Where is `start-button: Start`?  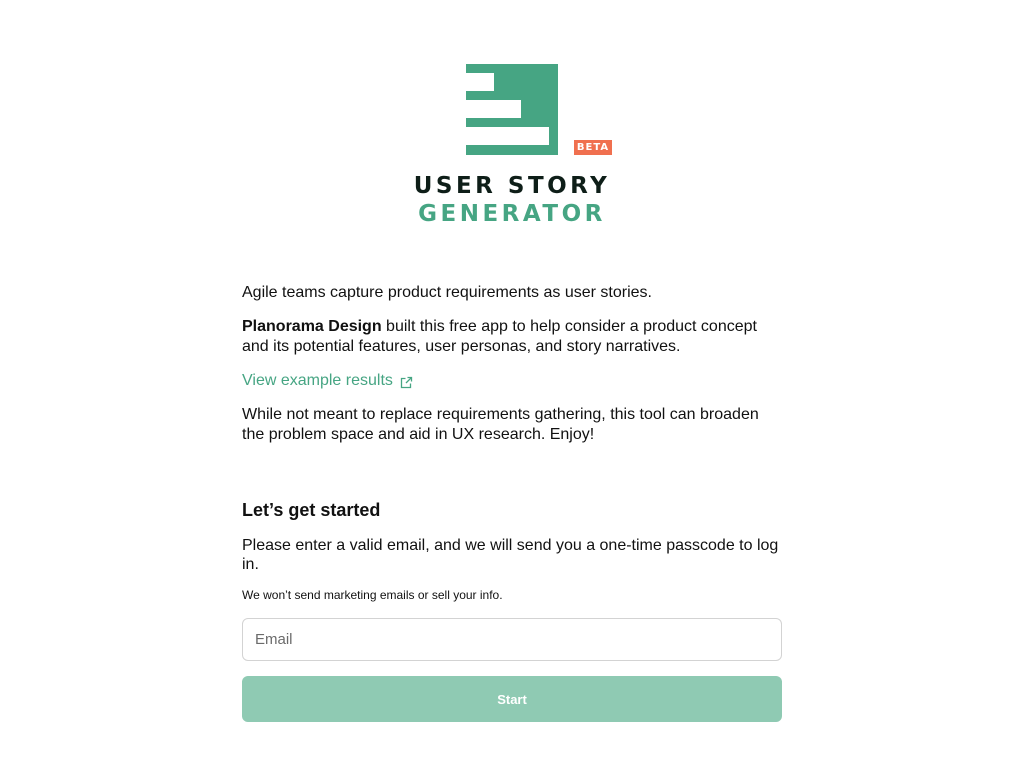 start-button: Start is located at coordinates (512, 699).